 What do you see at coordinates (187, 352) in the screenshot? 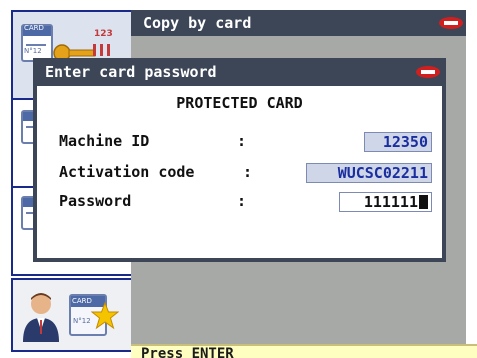
I see `status-text: Press ENTER` at bounding box center [187, 352].